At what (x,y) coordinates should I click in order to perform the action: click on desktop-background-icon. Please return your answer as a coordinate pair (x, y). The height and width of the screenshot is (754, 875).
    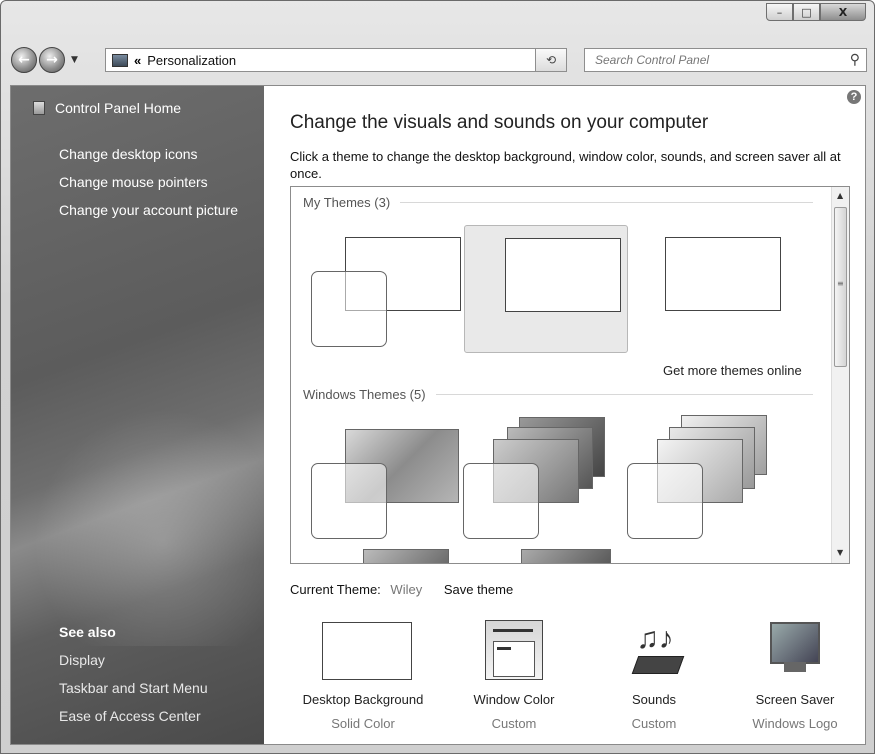
    Looking at the image, I should click on (367, 651).